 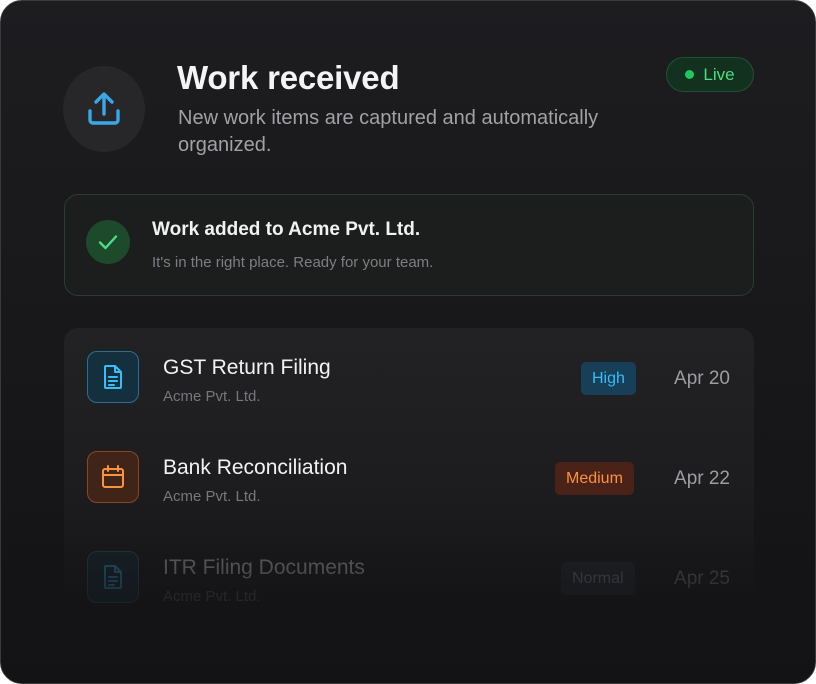 What do you see at coordinates (690, 74) in the screenshot?
I see `live-dot-icon` at bounding box center [690, 74].